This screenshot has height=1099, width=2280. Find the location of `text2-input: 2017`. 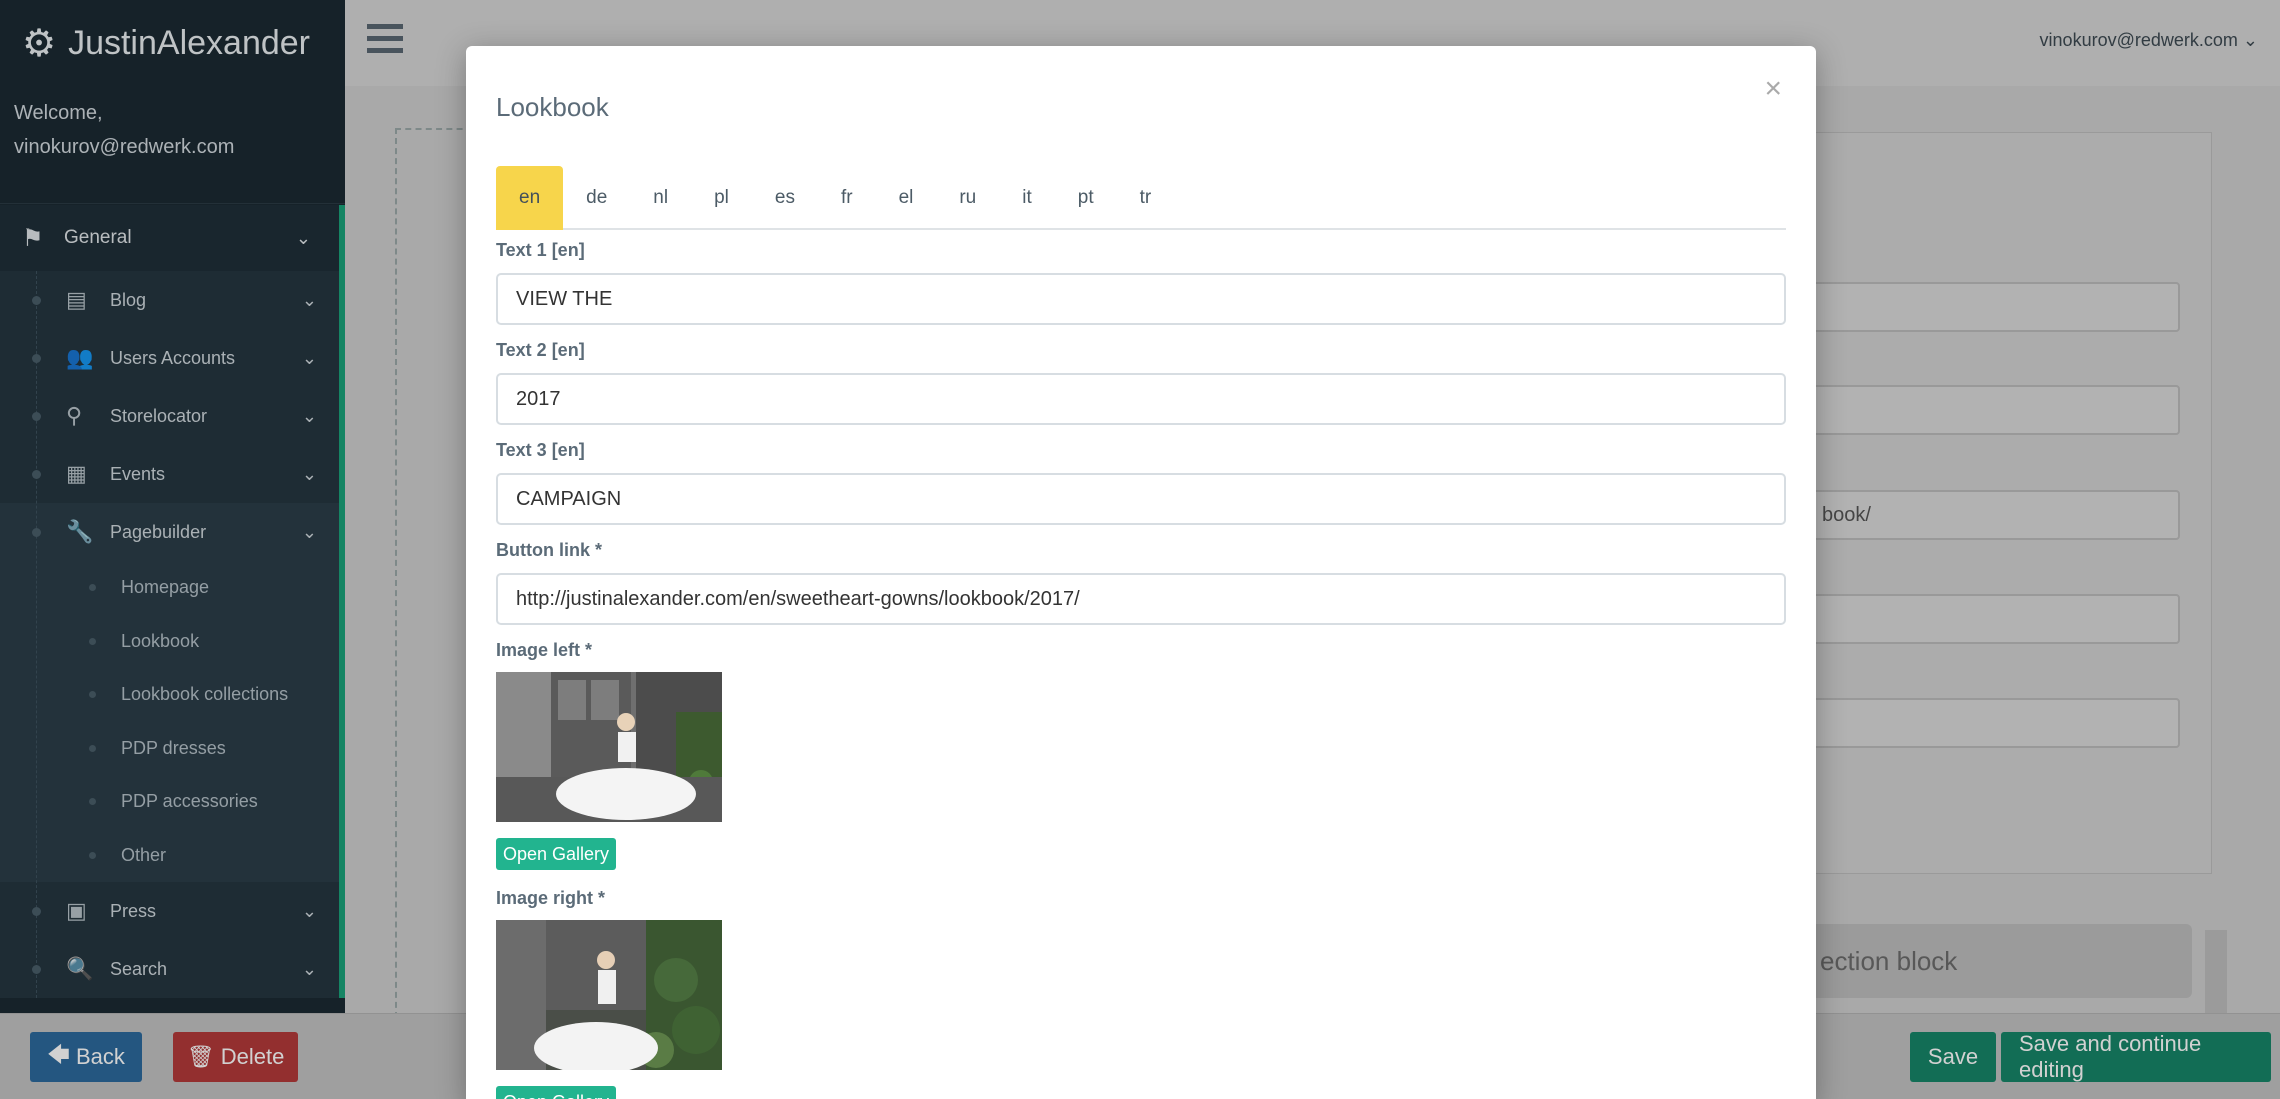

text2-input: 2017 is located at coordinates (1141, 399).